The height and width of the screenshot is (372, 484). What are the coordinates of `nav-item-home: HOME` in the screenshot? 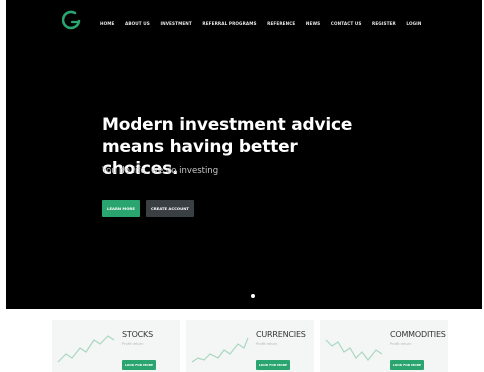 It's located at (107, 23).